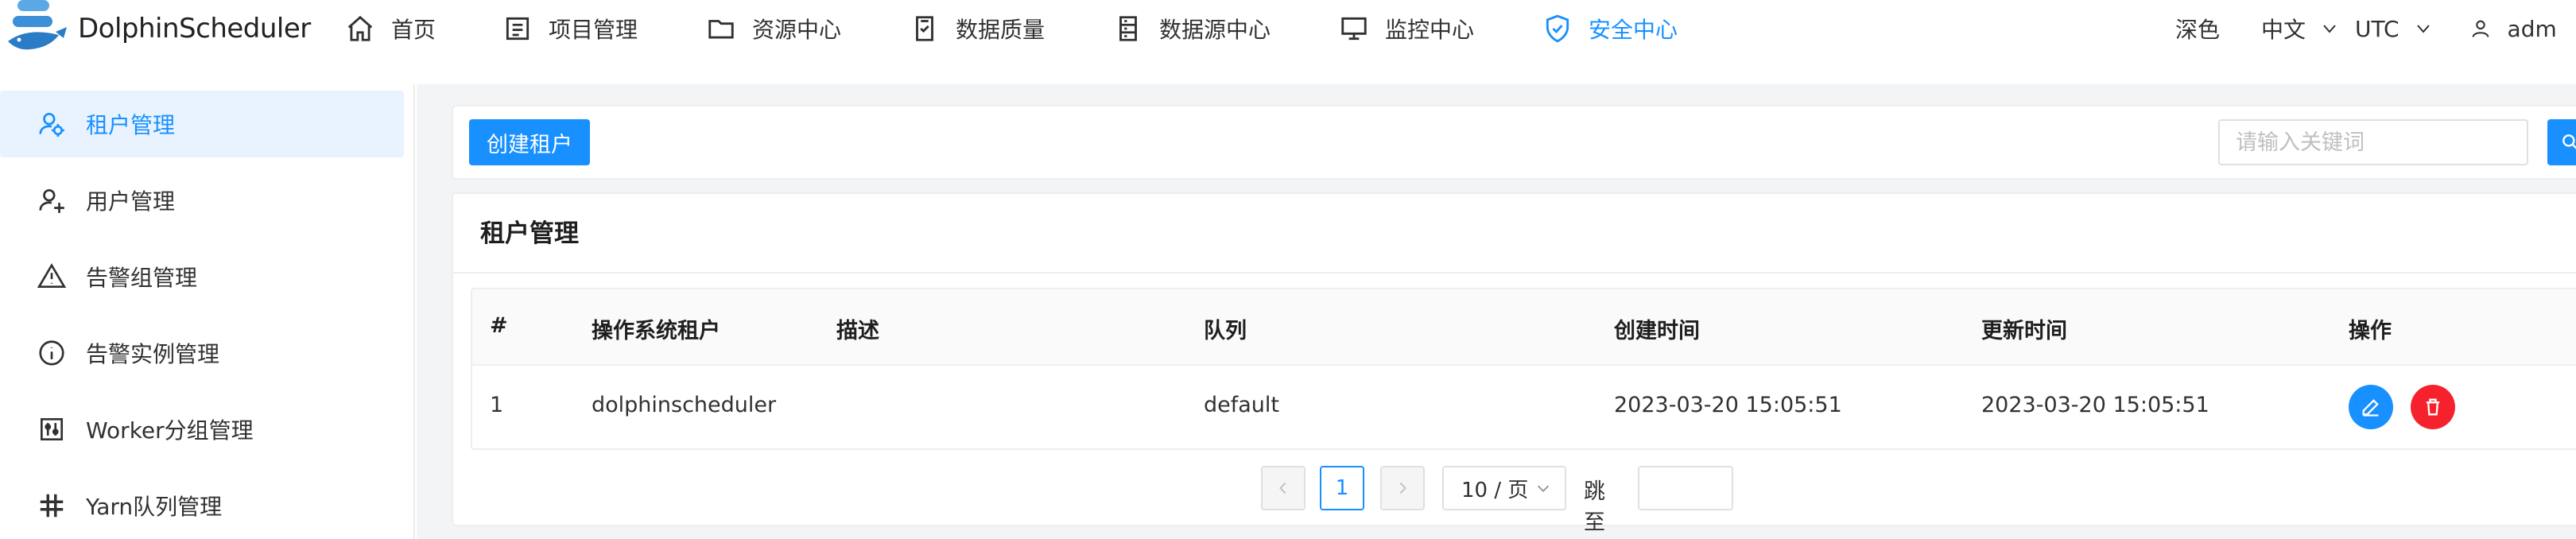  What do you see at coordinates (797, 30) in the screenshot?
I see `nav-label: 资源中心` at bounding box center [797, 30].